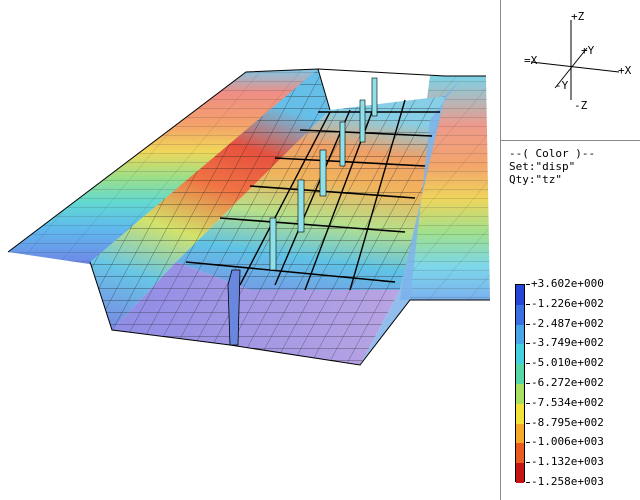 The height and width of the screenshot is (500, 640). Describe the element at coordinates (552, 153) in the screenshot. I see `result-info-mode: --( Color )--` at that location.